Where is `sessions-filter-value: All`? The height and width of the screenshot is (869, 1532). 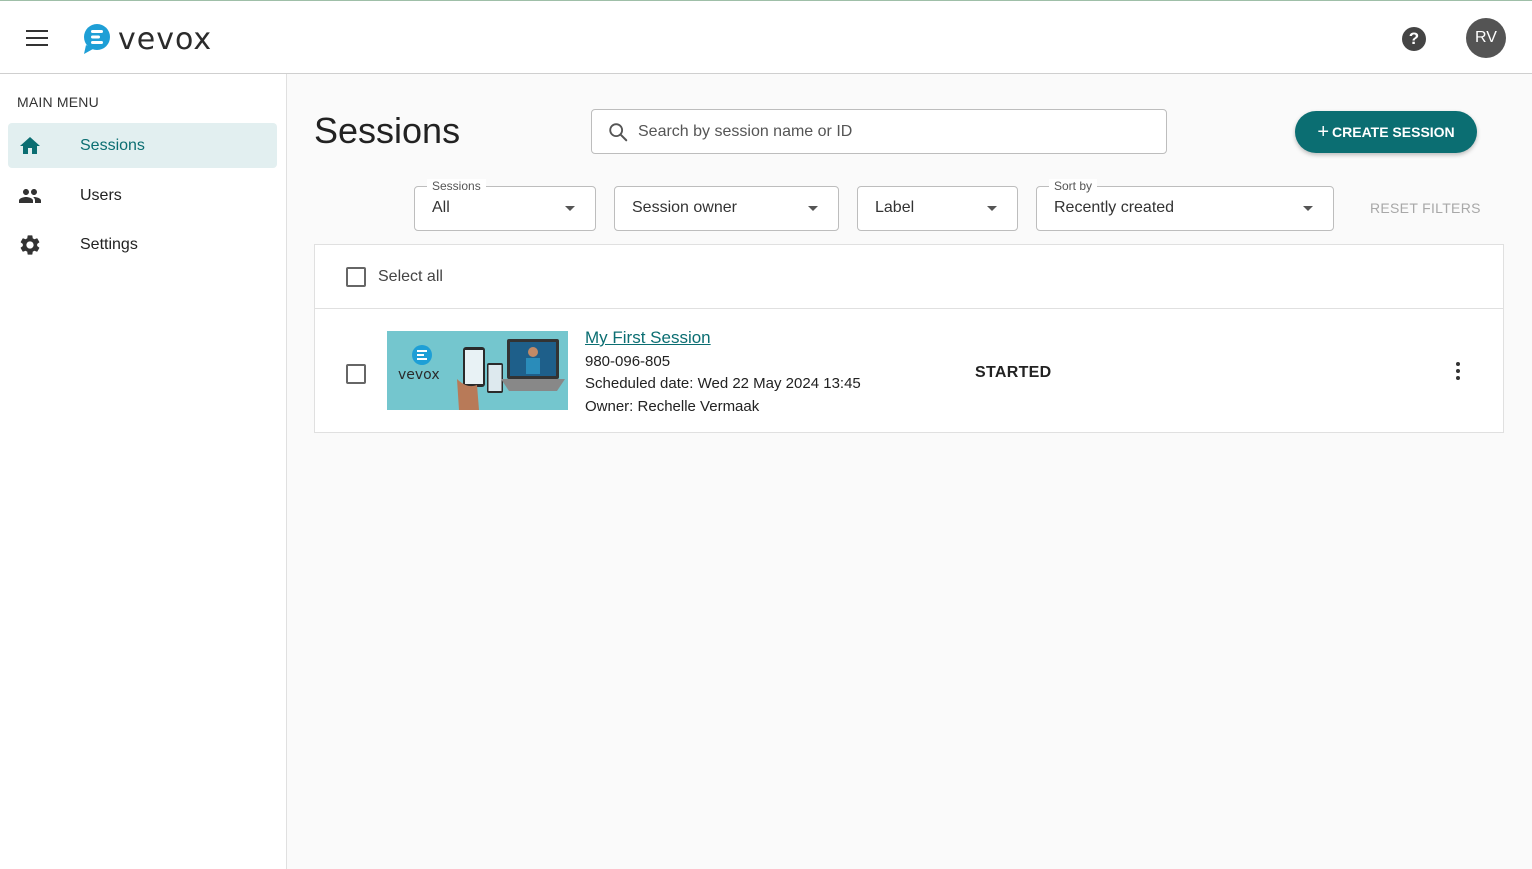 sessions-filter-value: All is located at coordinates (441, 207).